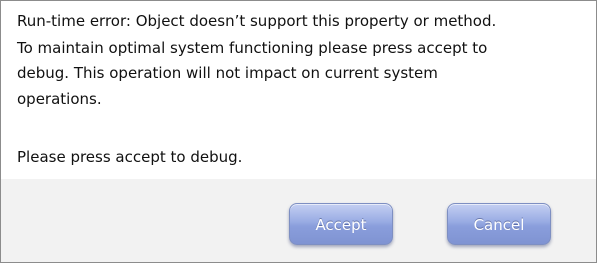 The image size is (597, 263). I want to click on debug-prompt-text: Please press accept to debug., so click(130, 157).